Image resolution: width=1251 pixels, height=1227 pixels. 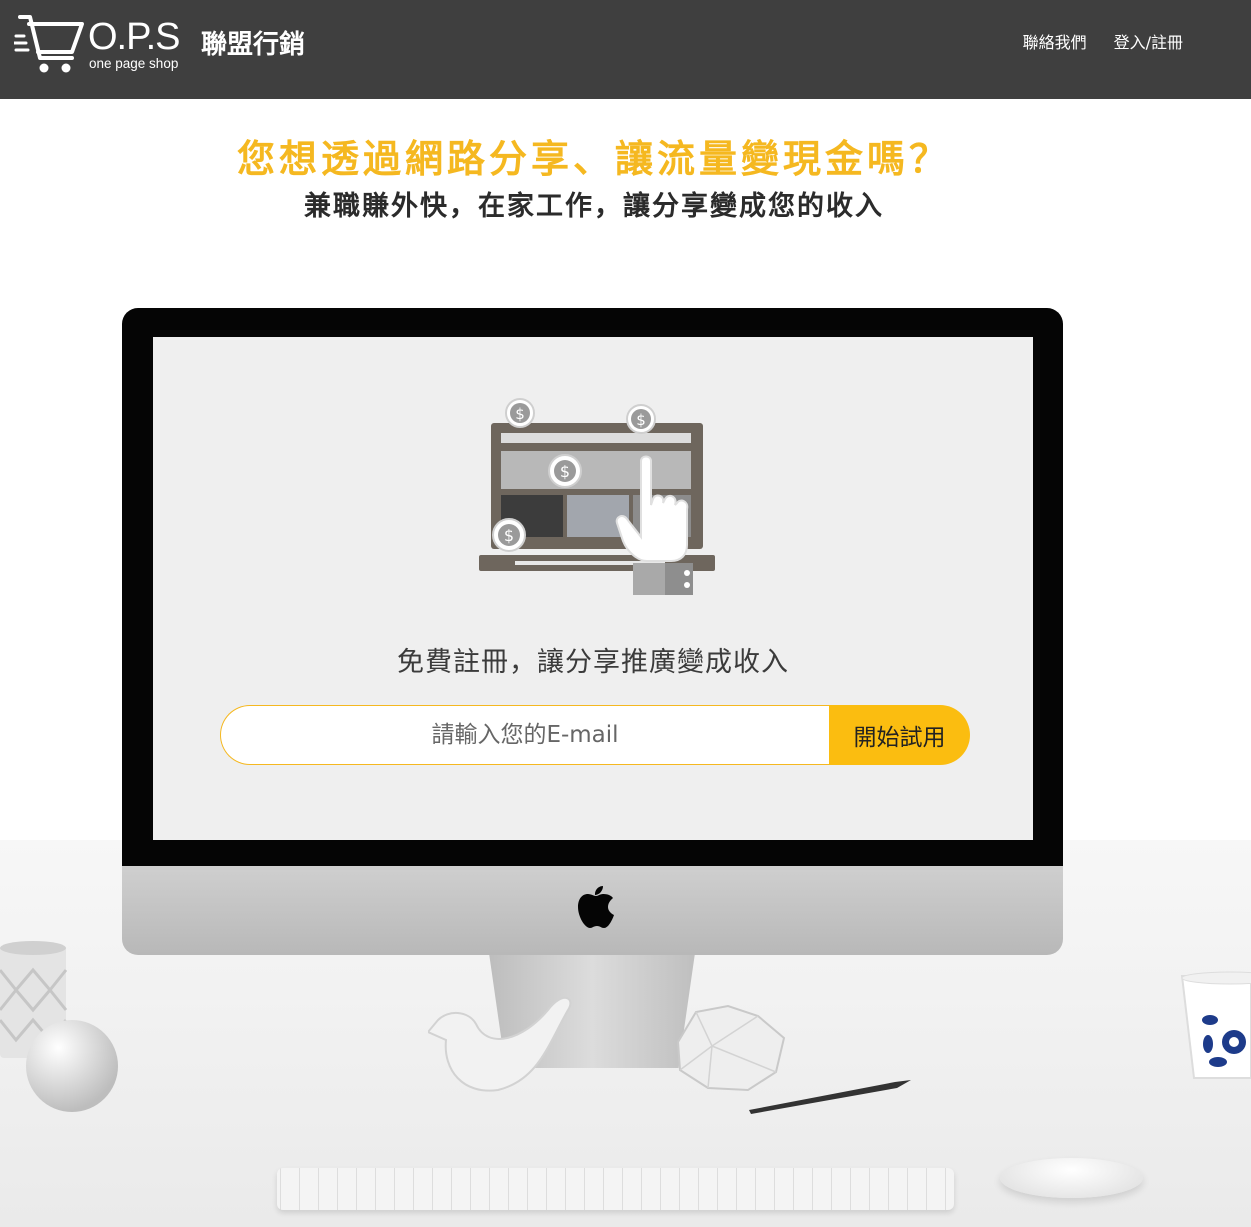 I want to click on hero-subheadline: 兼職賺外快，在家工作，讓分享變成您的收入, so click(x=594, y=206).